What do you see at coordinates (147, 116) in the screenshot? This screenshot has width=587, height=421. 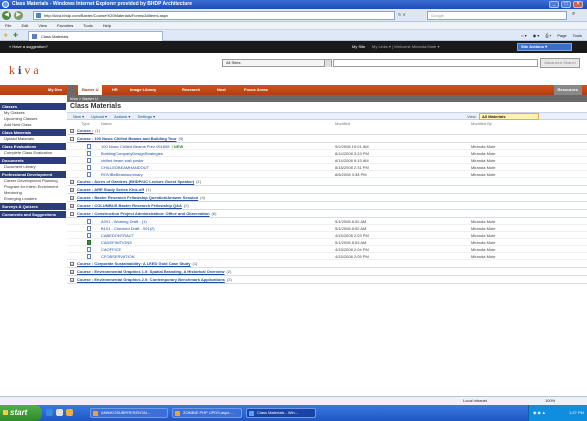 I see `settings-menu: Settings ▾` at bounding box center [147, 116].